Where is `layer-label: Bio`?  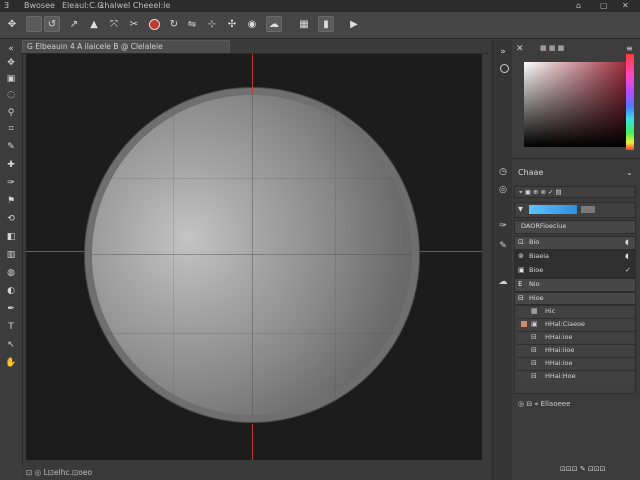
layer-label: Bio is located at coordinates (534, 242).